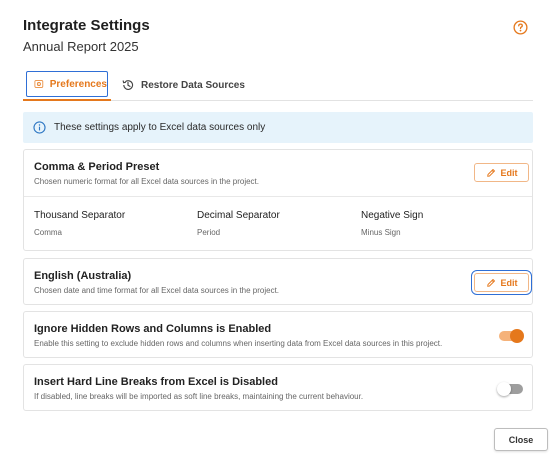 The height and width of the screenshot is (460, 557). What do you see at coordinates (520, 27) in the screenshot?
I see `question-circle-icon` at bounding box center [520, 27].